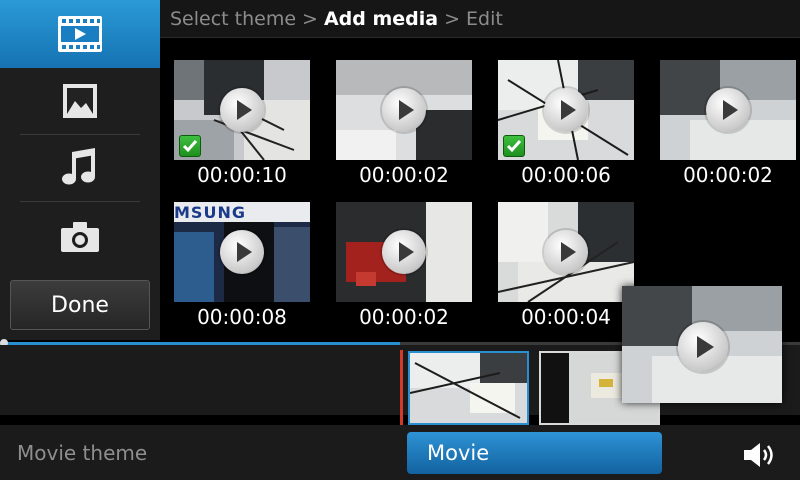 Image resolution: width=800 pixels, height=480 pixels. Describe the element at coordinates (566, 175) in the screenshot. I see `media-duration: 00:00:06` at that location.